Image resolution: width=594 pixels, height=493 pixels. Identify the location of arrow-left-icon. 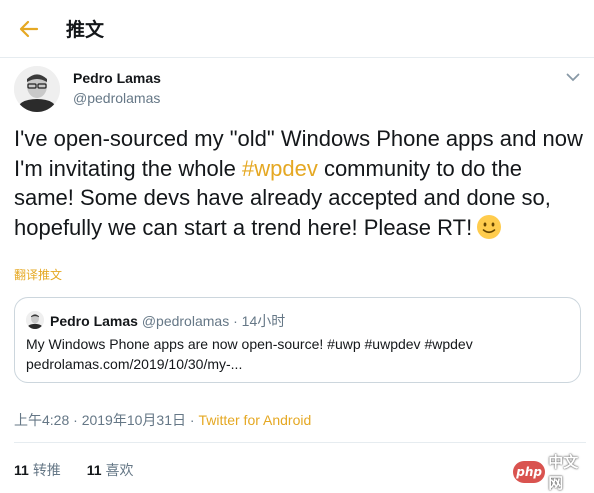
(29, 29).